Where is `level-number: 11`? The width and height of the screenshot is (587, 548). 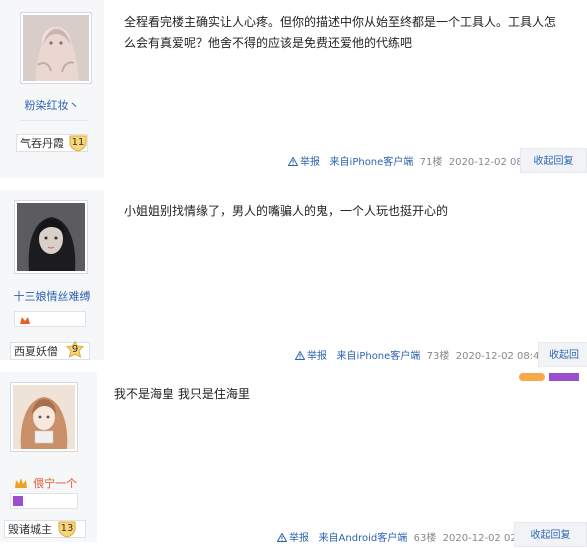 level-number: 11 is located at coordinates (78, 142).